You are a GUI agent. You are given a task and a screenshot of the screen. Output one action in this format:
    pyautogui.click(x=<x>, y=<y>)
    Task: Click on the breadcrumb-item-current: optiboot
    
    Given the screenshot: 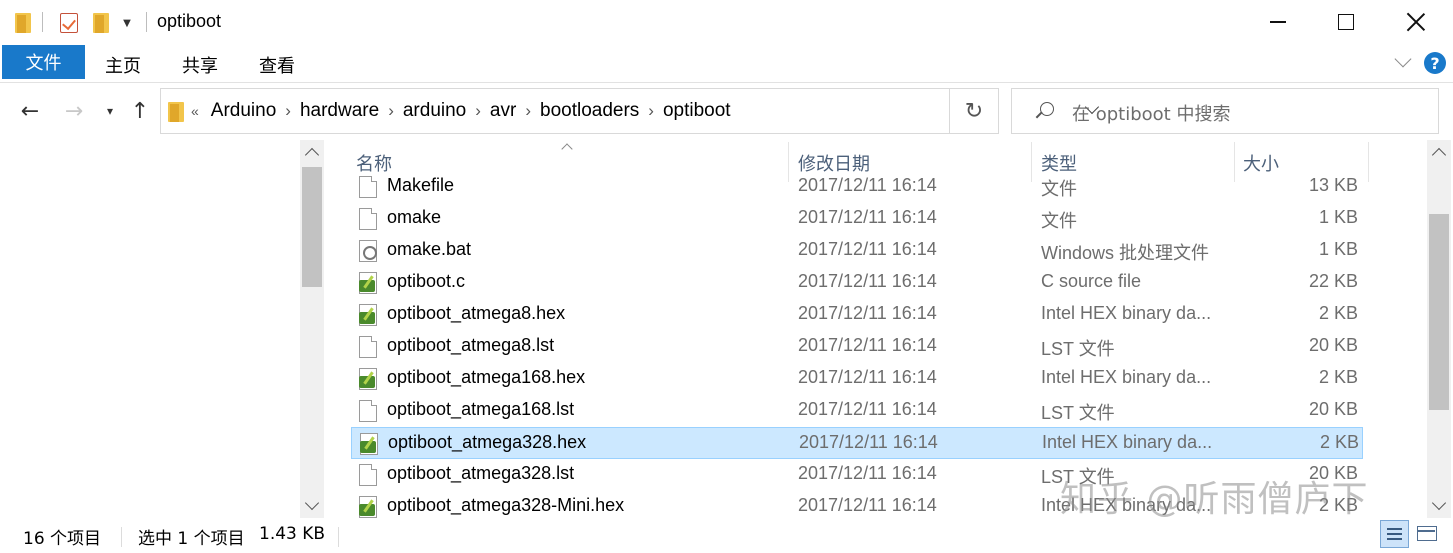 What is the action you would take?
    pyautogui.click(x=697, y=111)
    